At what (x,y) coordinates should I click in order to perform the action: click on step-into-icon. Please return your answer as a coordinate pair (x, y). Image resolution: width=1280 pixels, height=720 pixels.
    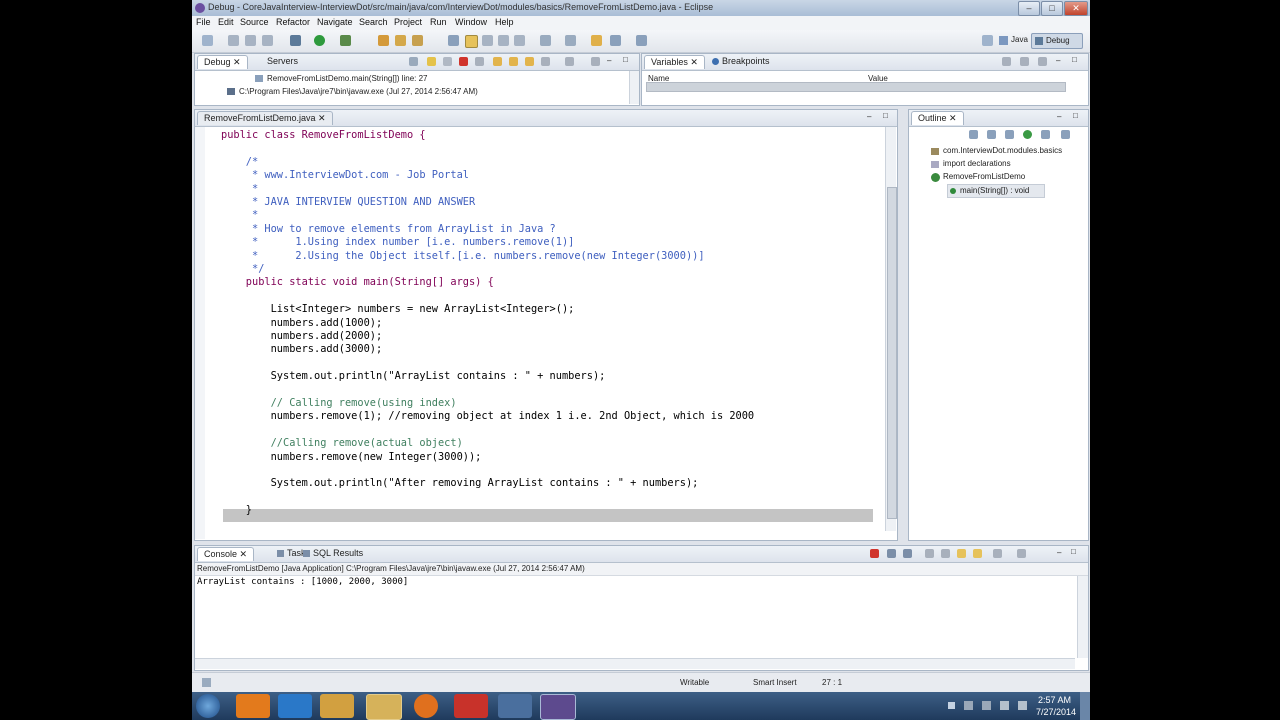
    Looking at the image, I should click on (497, 61).